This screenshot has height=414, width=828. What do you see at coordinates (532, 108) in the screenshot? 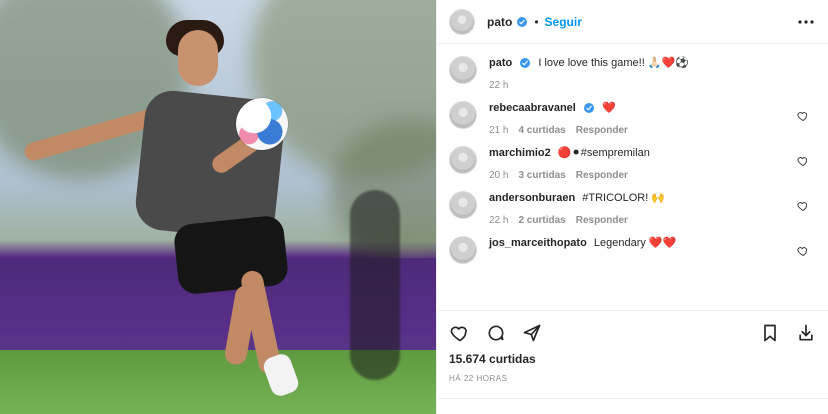
I see `comment-username: rebecaabravanel` at bounding box center [532, 108].